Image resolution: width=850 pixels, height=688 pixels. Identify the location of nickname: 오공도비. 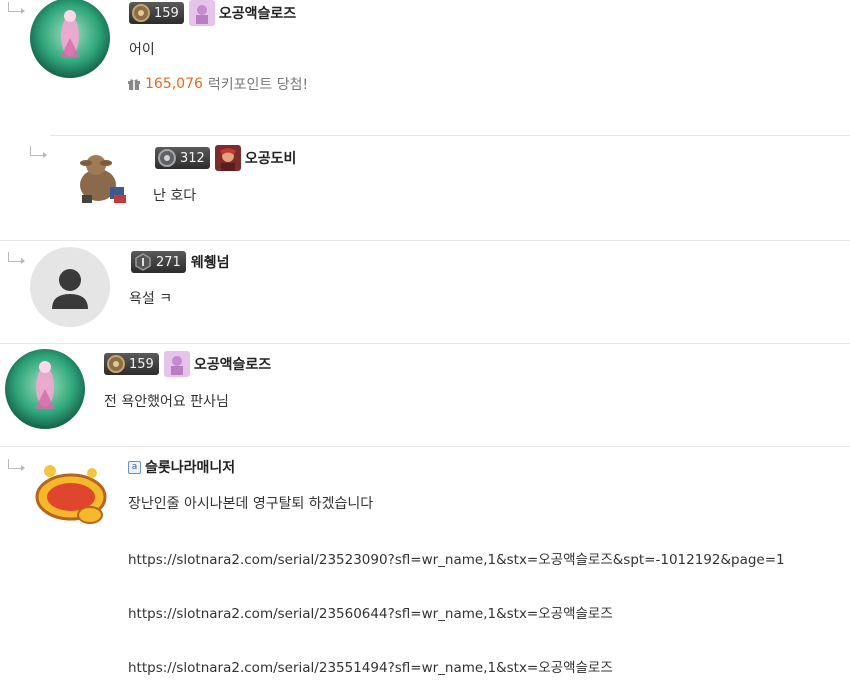
(271, 158).